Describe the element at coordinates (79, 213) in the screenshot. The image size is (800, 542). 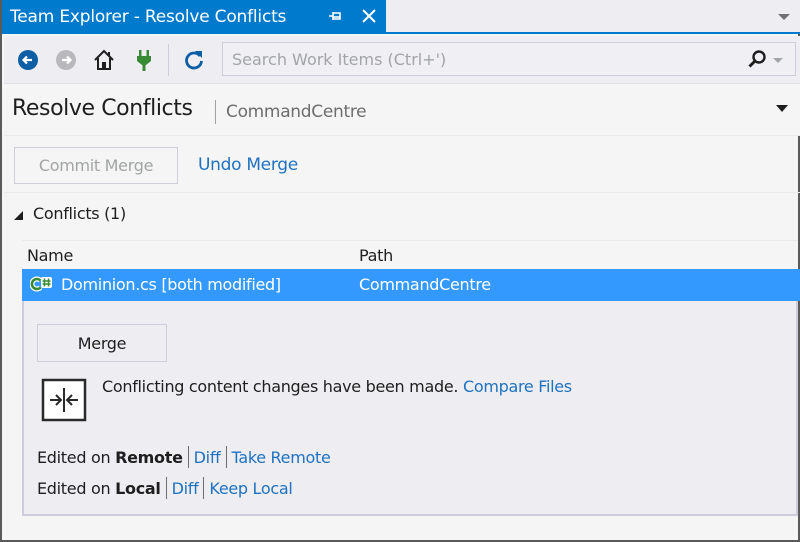
I see `conflicts-title: Conflicts (1)` at that location.